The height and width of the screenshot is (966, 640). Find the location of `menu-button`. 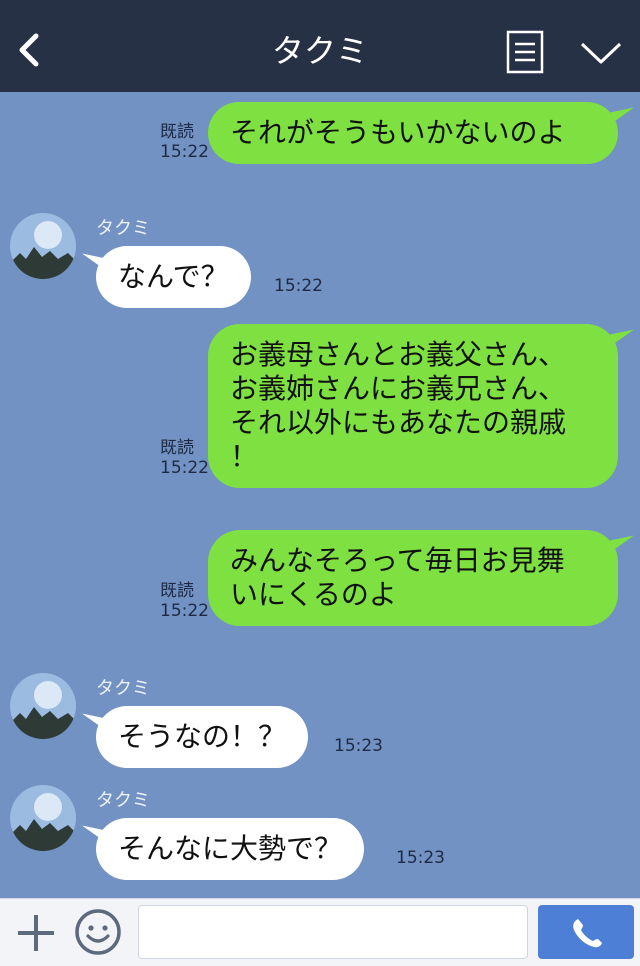

menu-button is located at coordinates (525, 52).